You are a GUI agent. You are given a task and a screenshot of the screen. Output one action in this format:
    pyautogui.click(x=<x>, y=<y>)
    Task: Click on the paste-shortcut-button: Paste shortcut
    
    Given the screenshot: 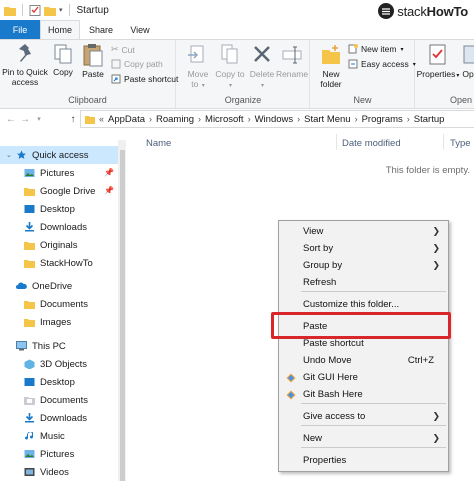 What is the action you would take?
    pyautogui.click(x=144, y=79)
    